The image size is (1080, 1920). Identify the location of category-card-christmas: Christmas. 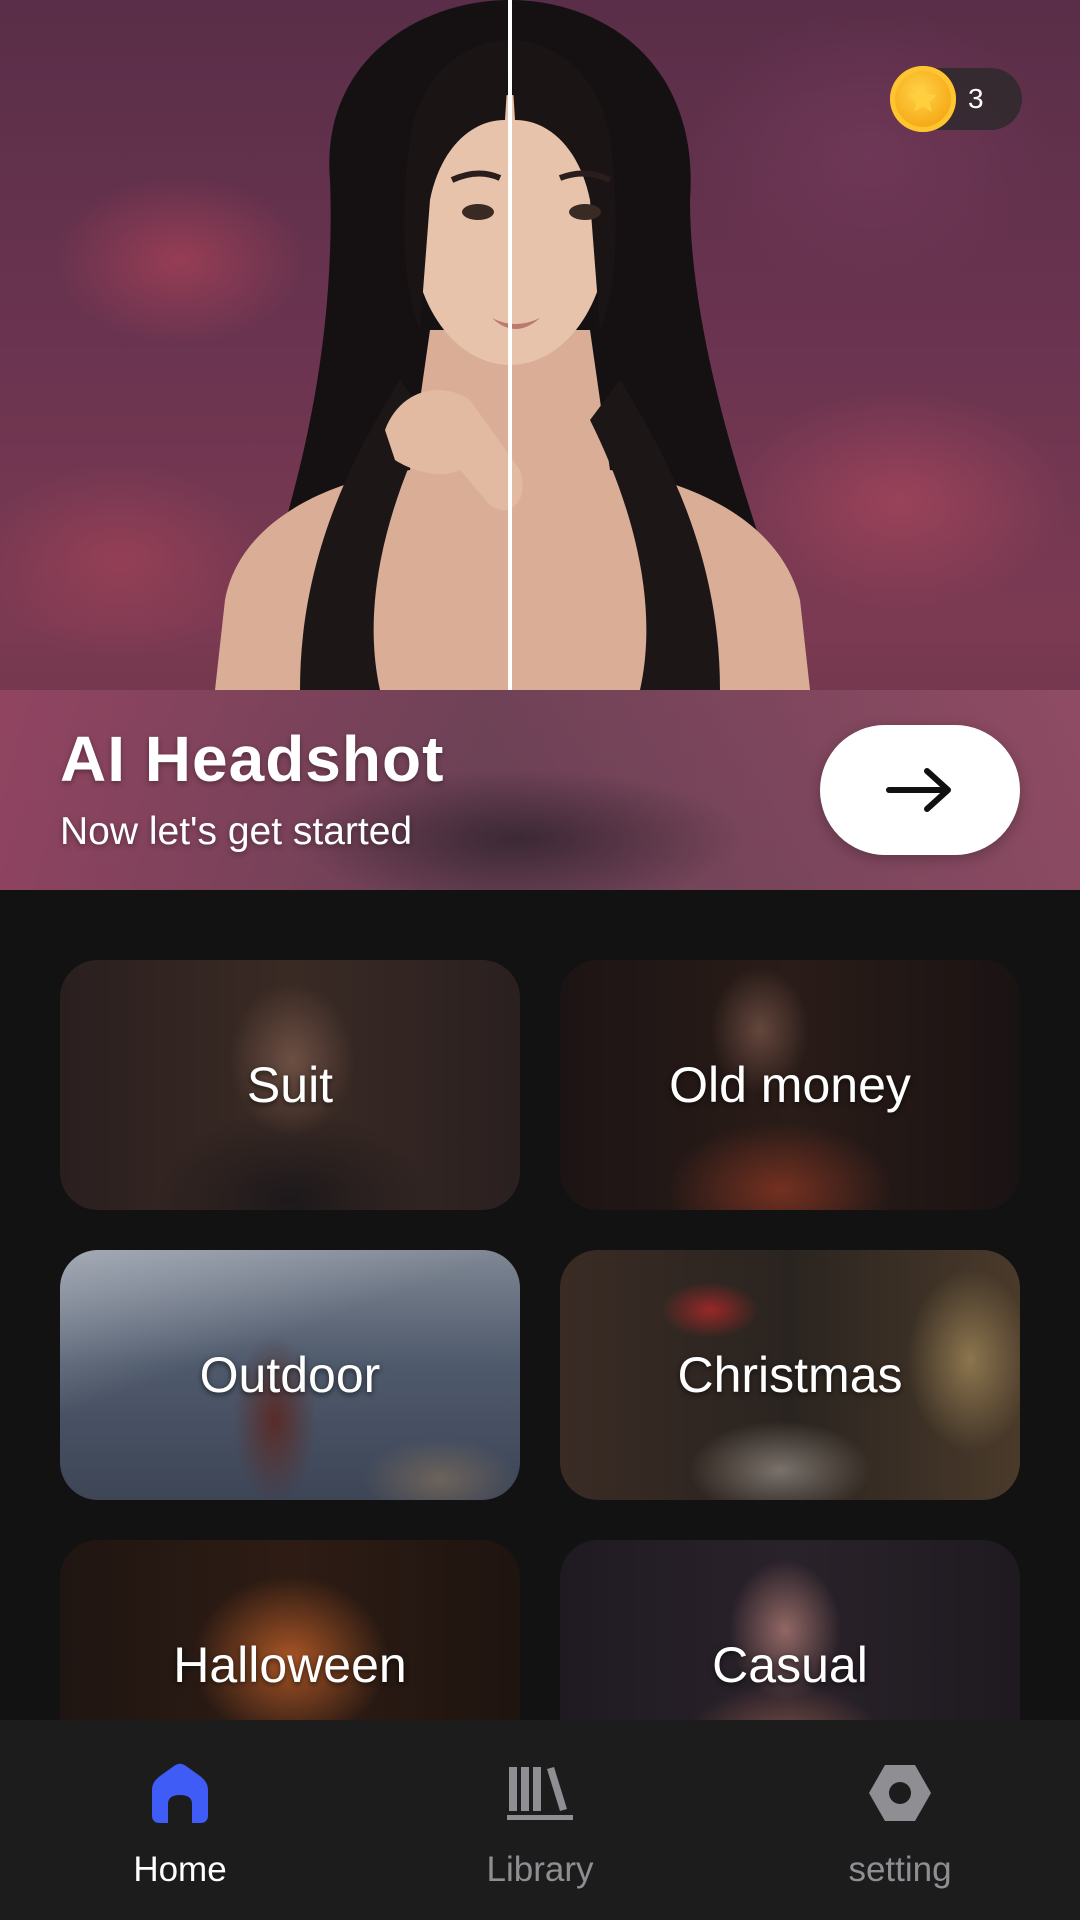
(790, 1375).